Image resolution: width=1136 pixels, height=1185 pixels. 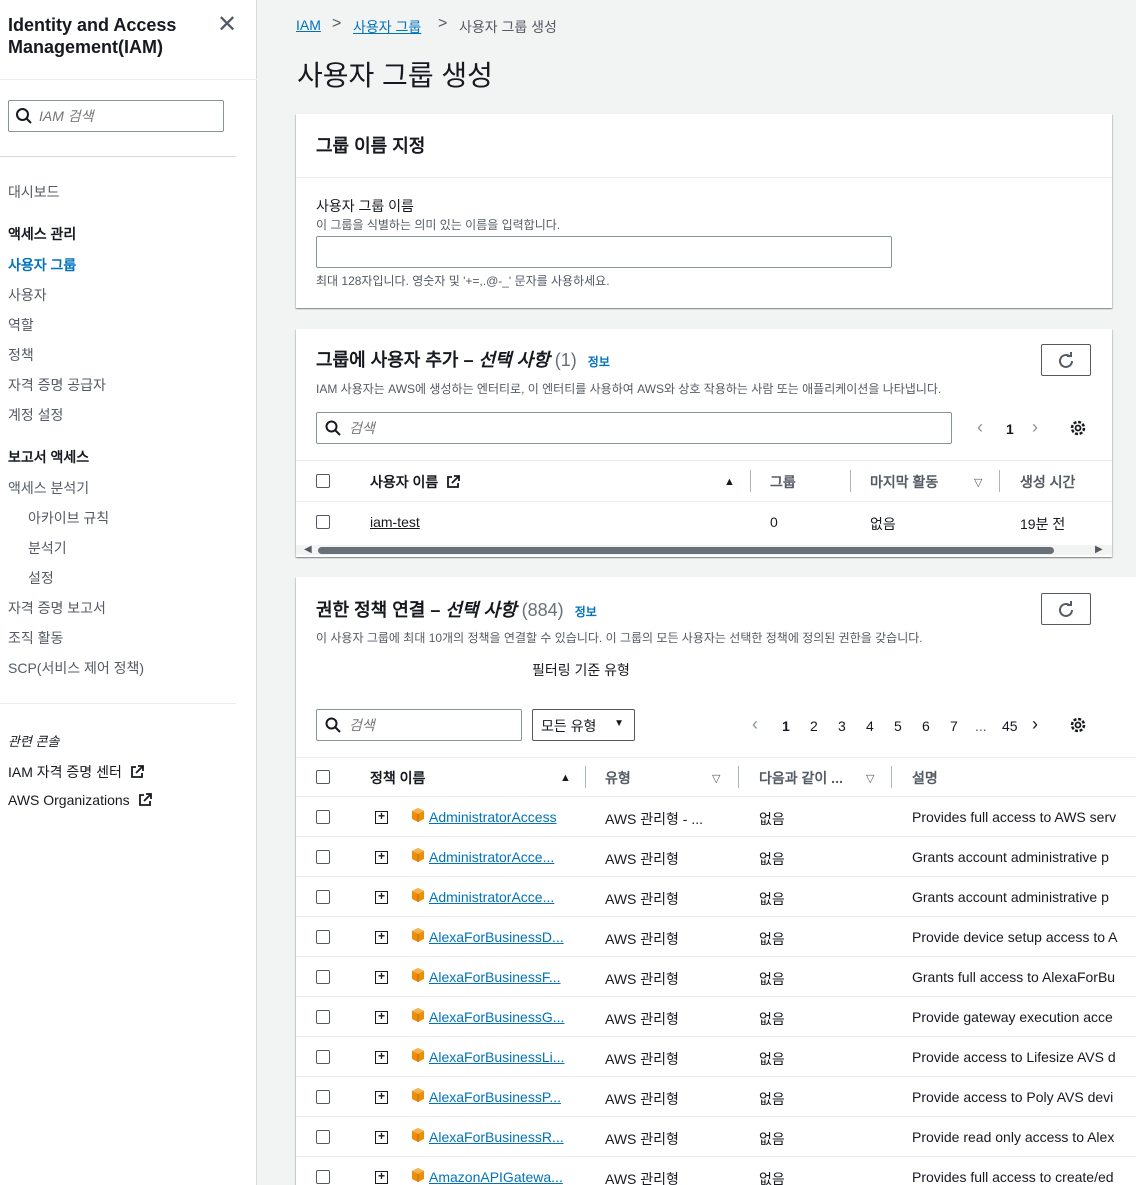 I want to click on sidebar-item-archive-rules: 아카이브 규칙, so click(x=68, y=518).